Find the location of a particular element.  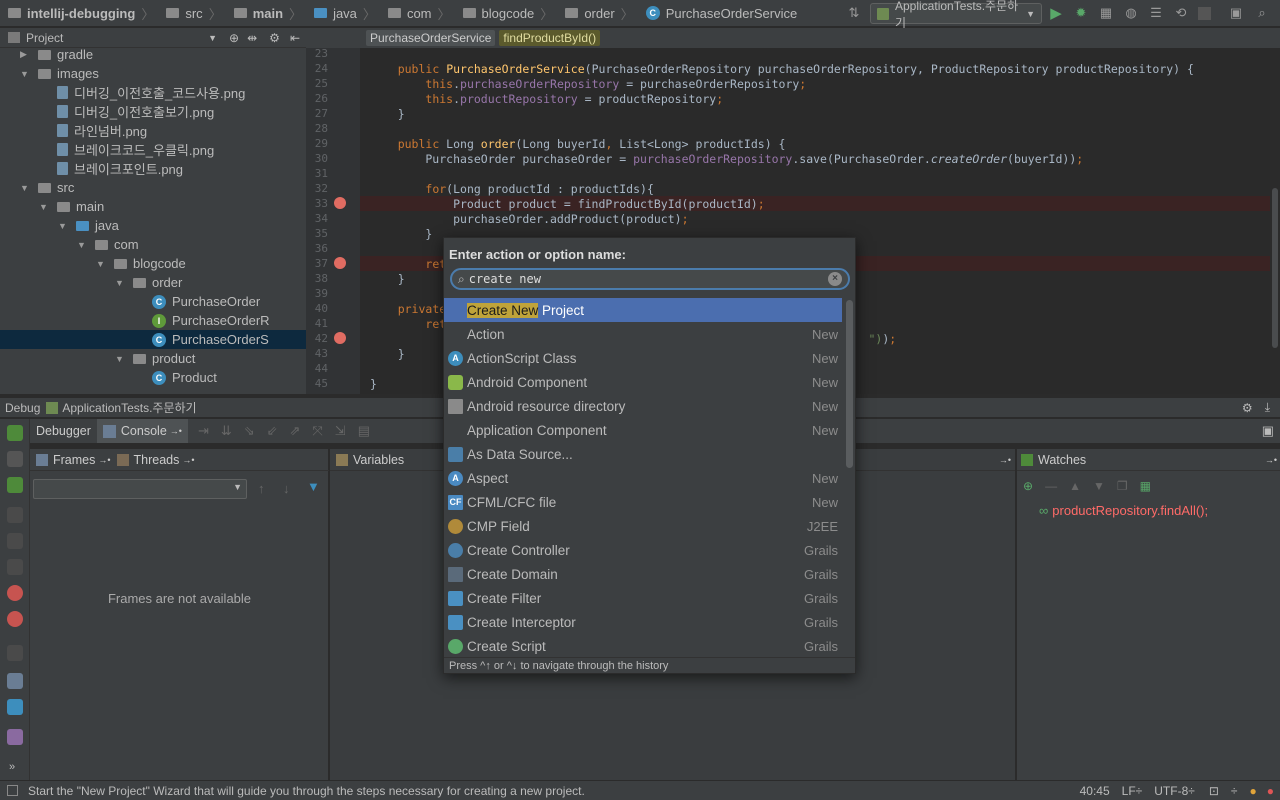

breadcrumb-main: main 〉 is located at coordinates (266, 13).